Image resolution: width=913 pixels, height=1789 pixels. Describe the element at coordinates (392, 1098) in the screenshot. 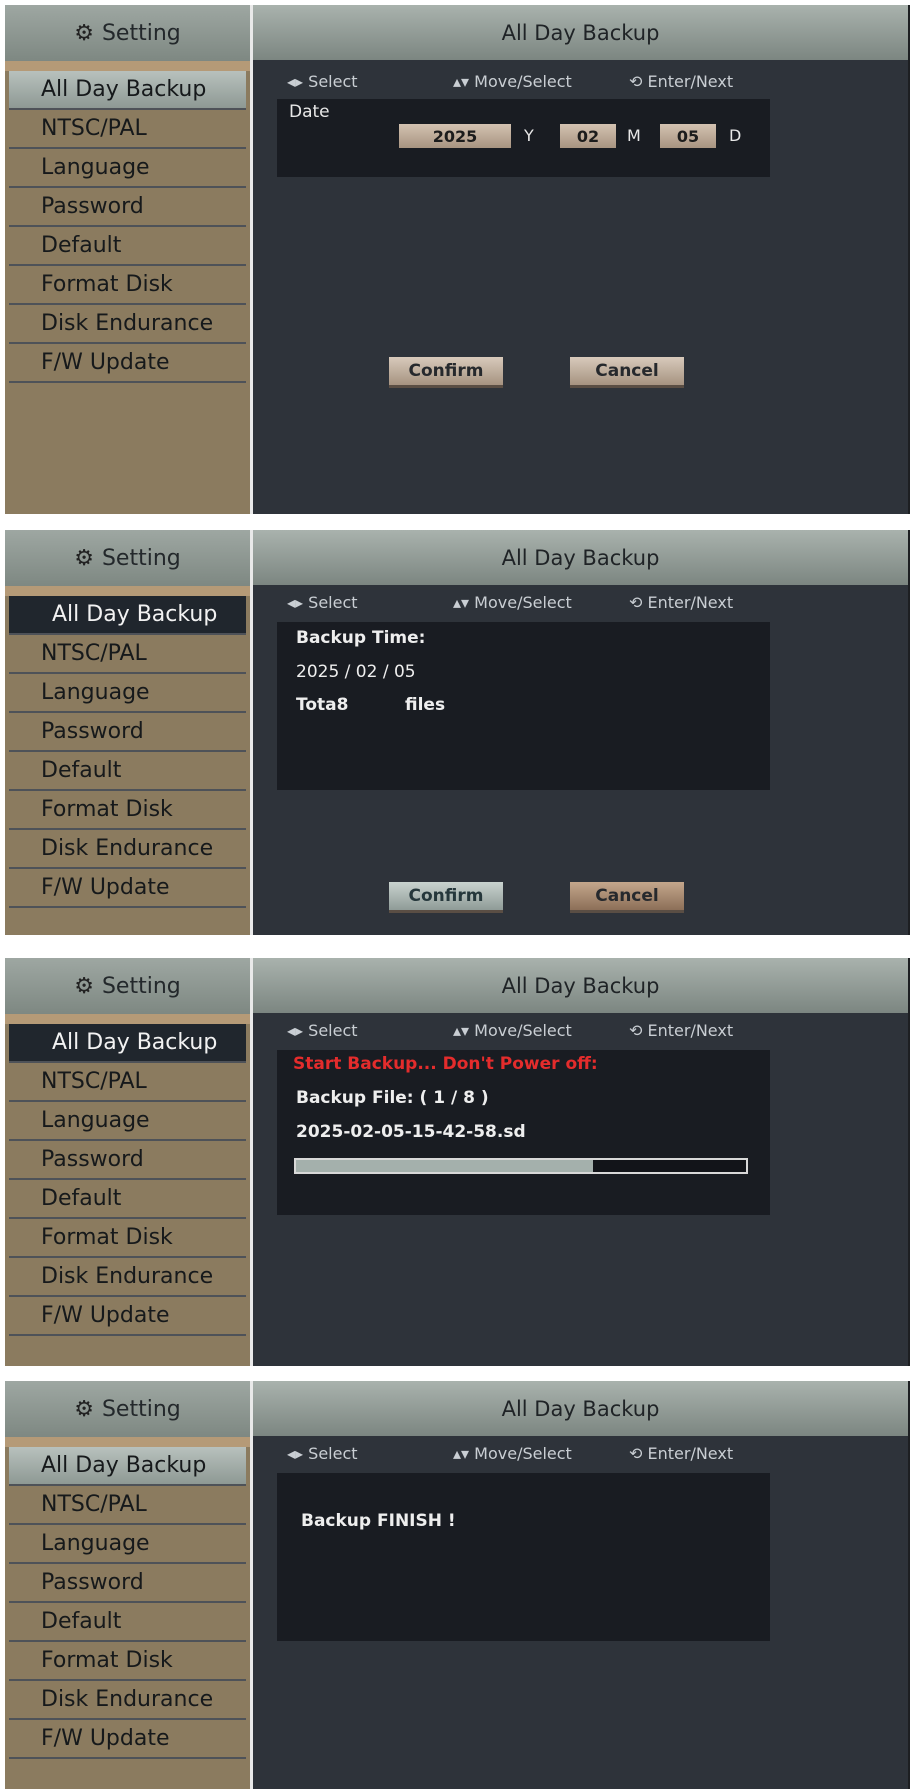

I see `backup-file-count: Backup File: ( 1 / 8 )` at that location.